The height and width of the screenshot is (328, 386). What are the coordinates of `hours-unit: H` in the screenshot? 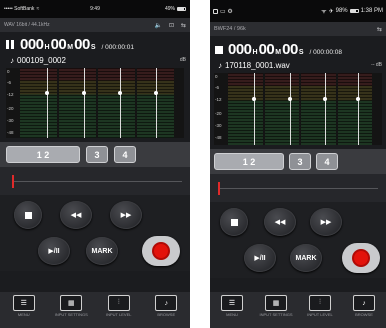 It's located at (255, 52).